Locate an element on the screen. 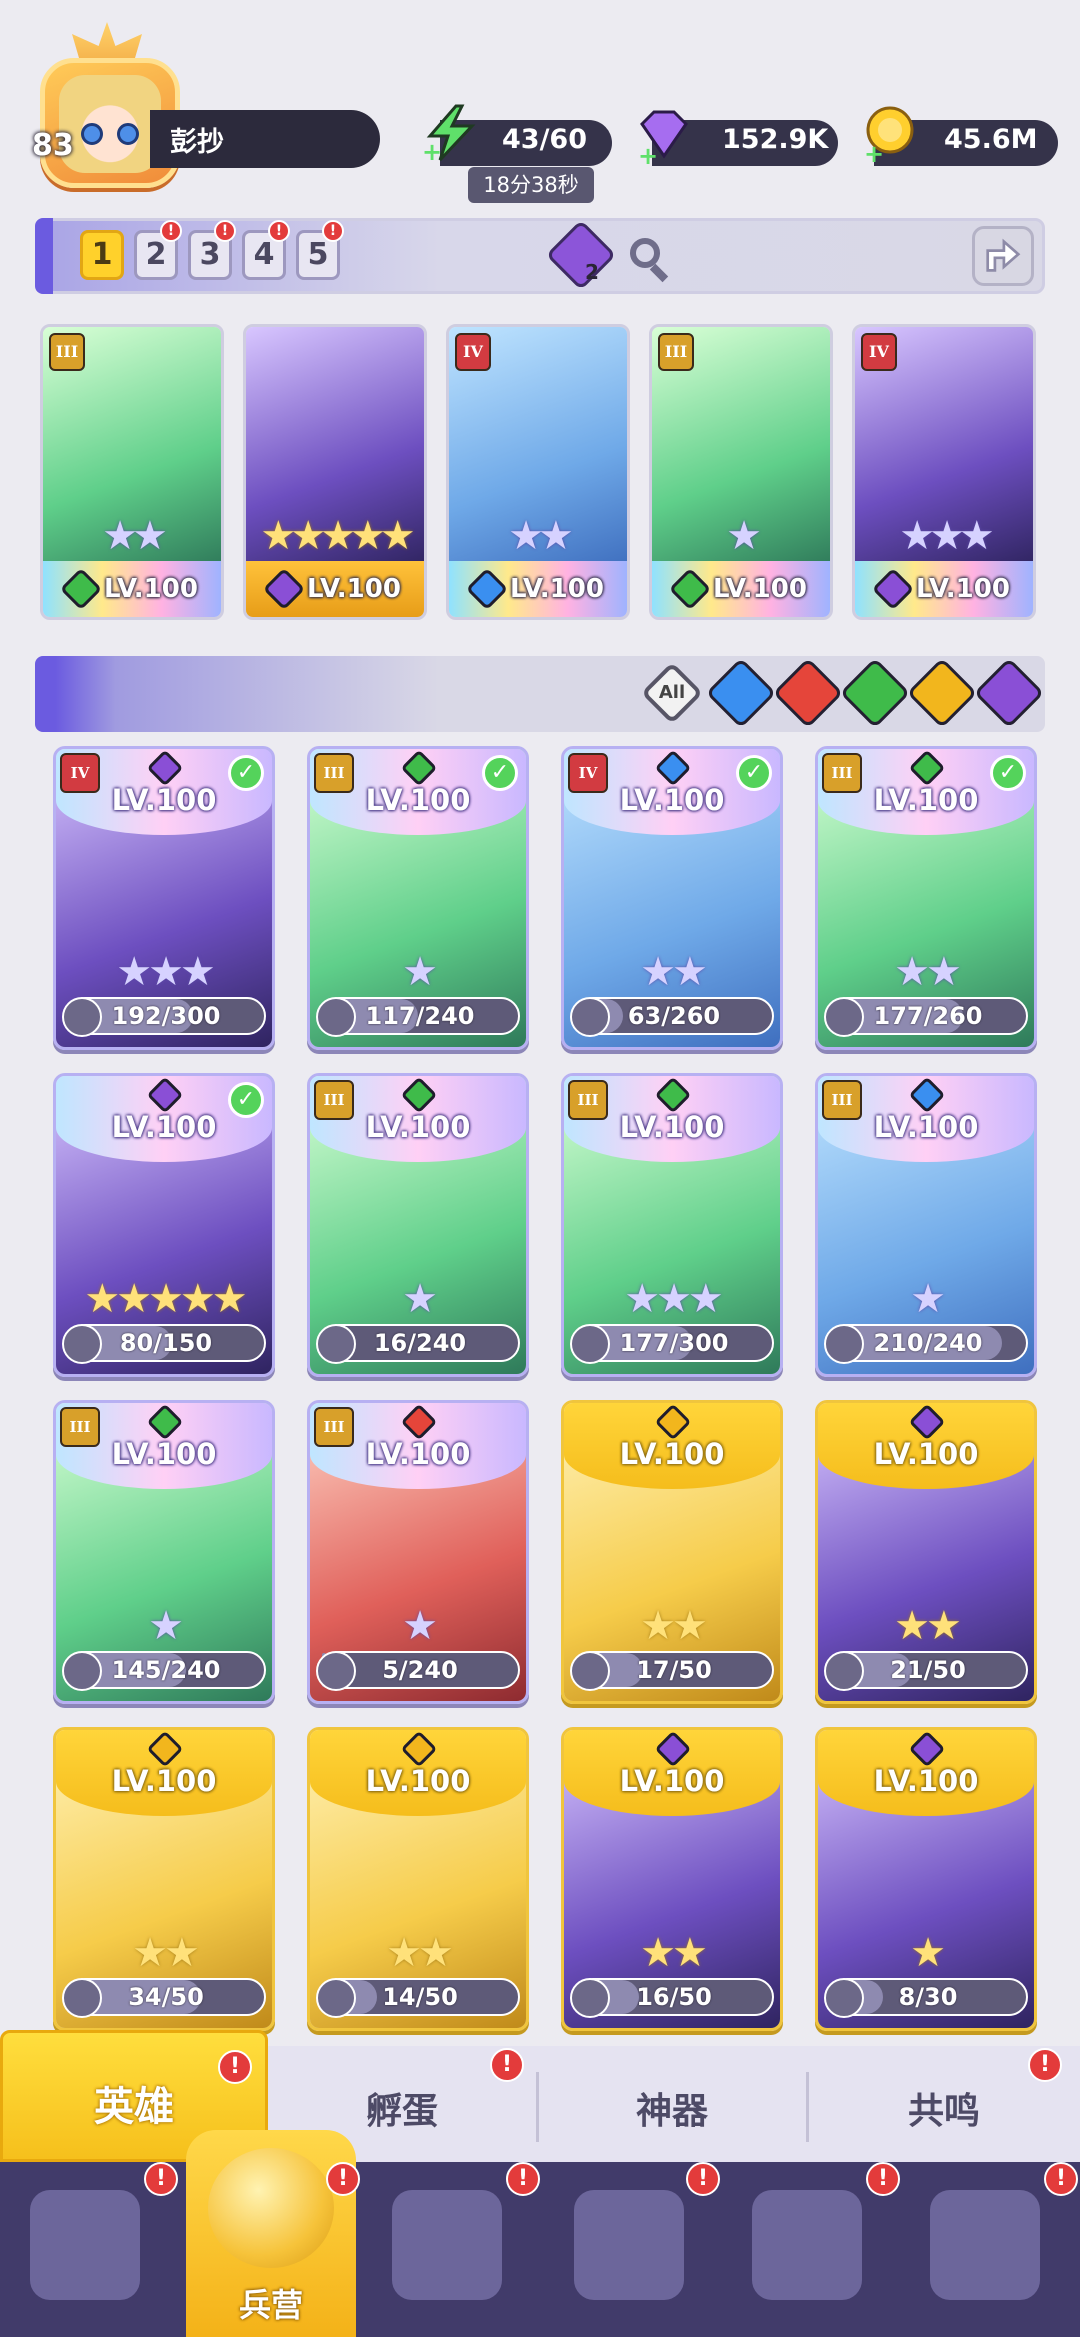 This screenshot has height=2337, width=1080. tab-artifacts: 神器 is located at coordinates (672, 2108).